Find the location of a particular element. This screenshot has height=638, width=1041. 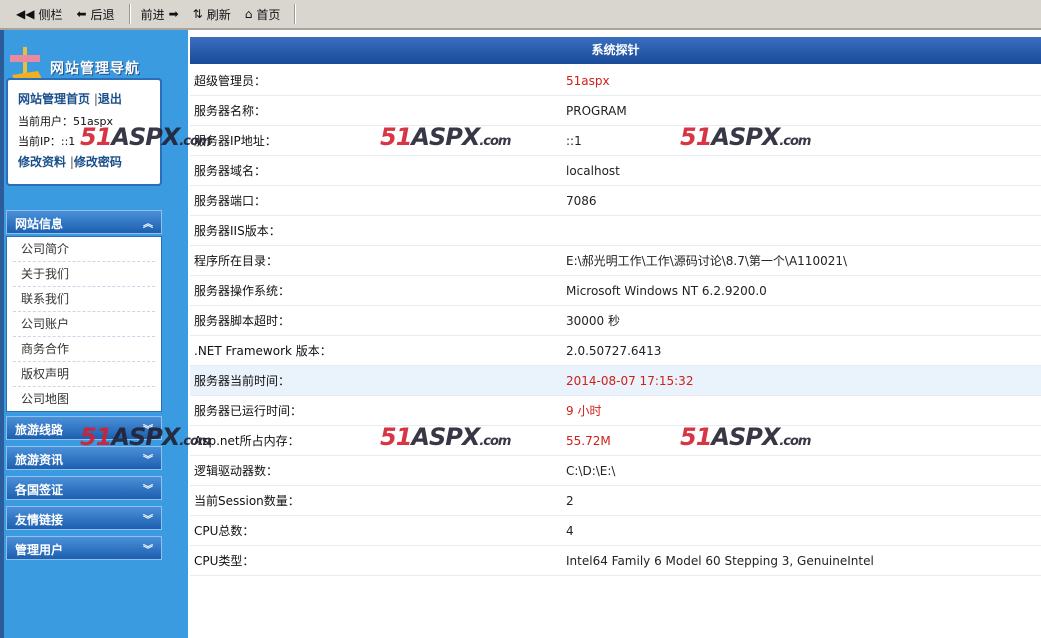

refresh-icon: ⇅ is located at coordinates (197, 14).